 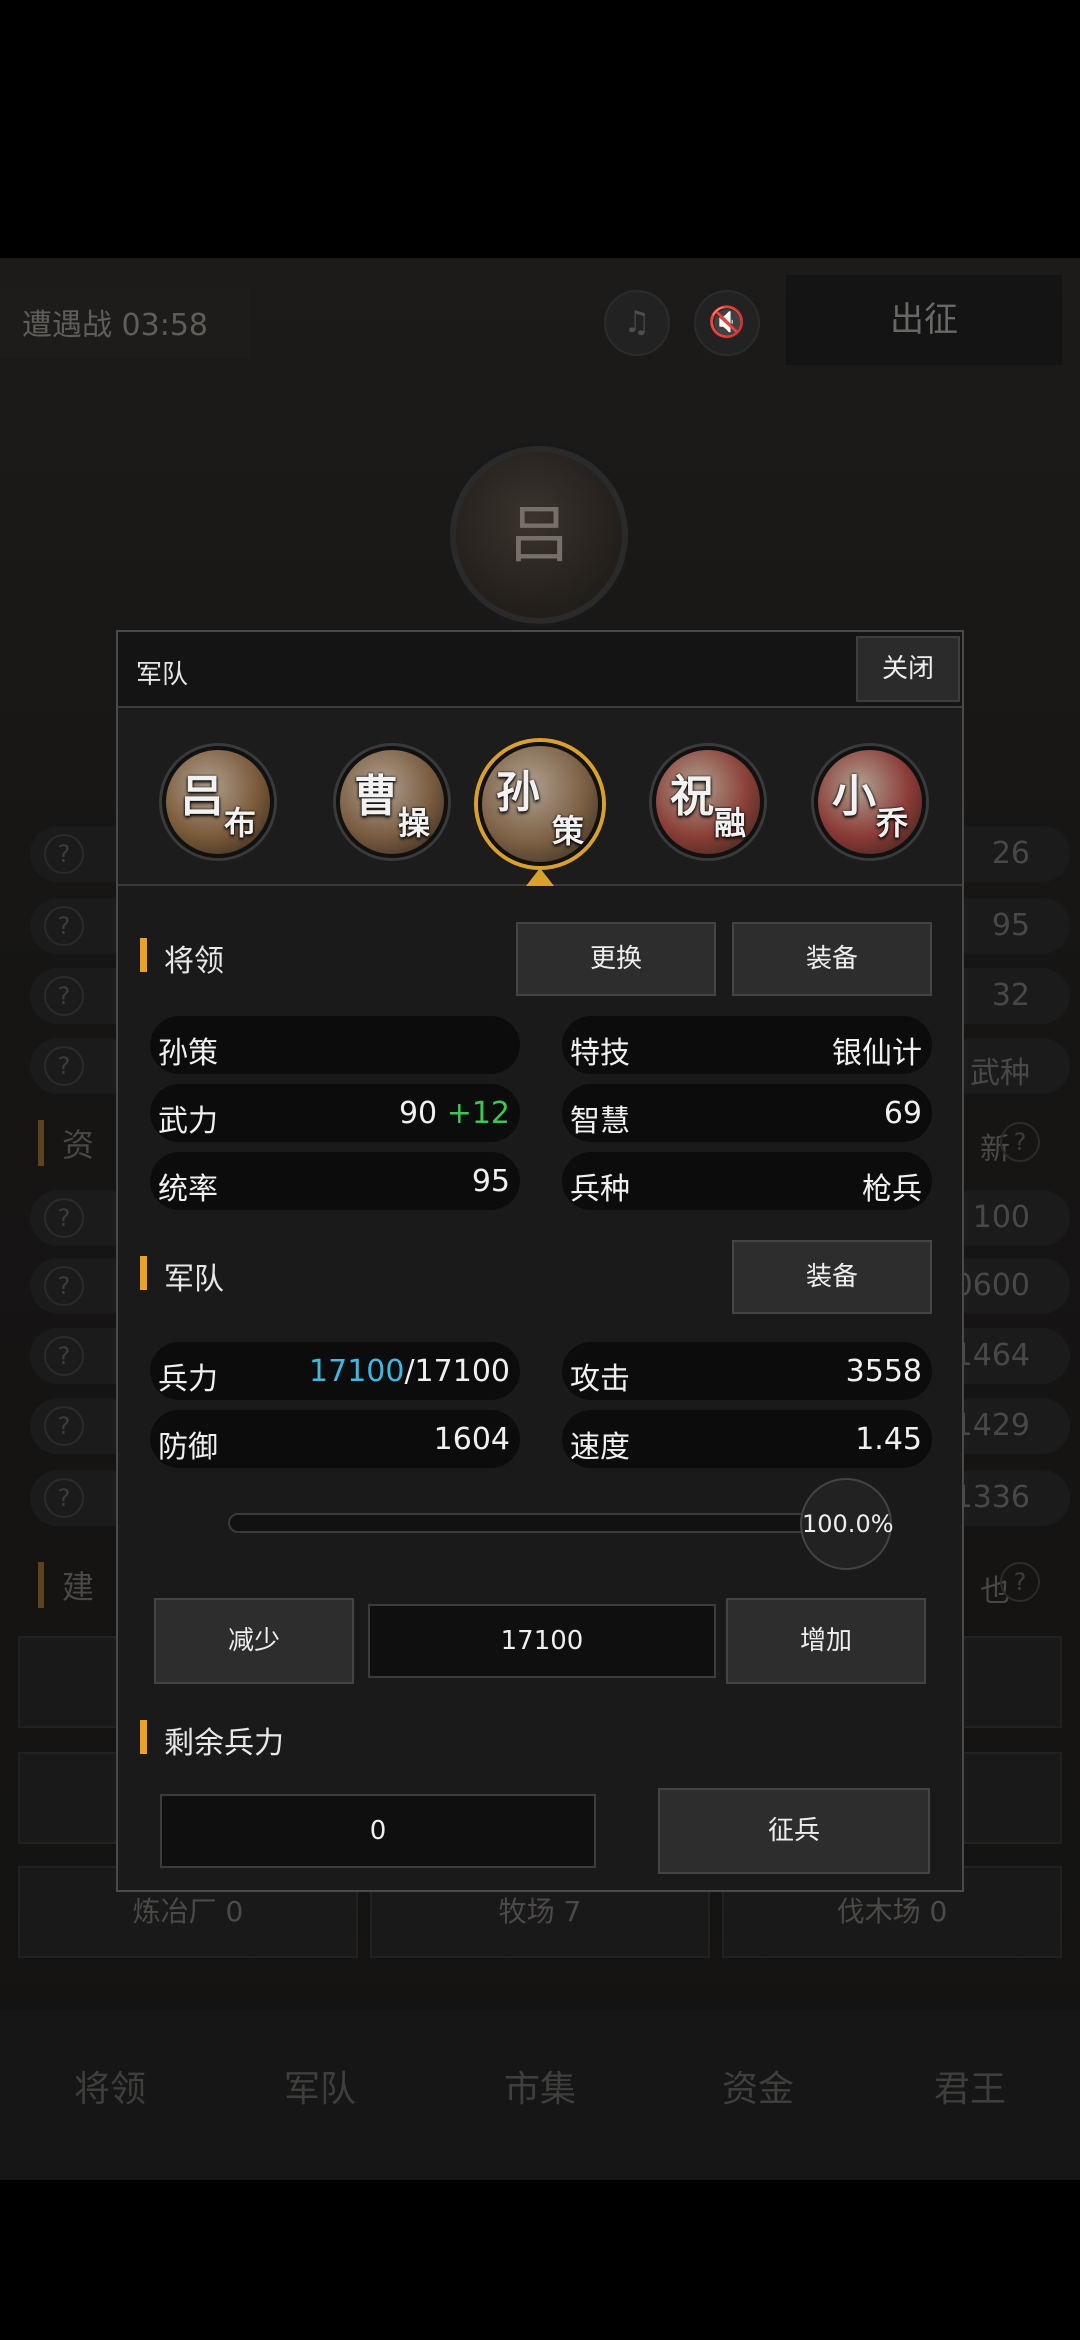 I want to click on command-value: 95, so click(x=490, y=1181).